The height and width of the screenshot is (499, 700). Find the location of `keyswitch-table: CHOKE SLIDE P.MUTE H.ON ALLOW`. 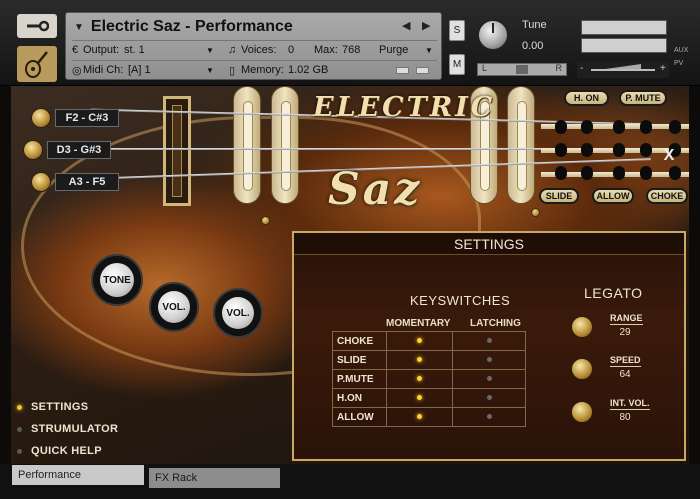

keyswitch-table: CHOKE SLIDE P.MUTE H.ON ALLOW is located at coordinates (429, 379).